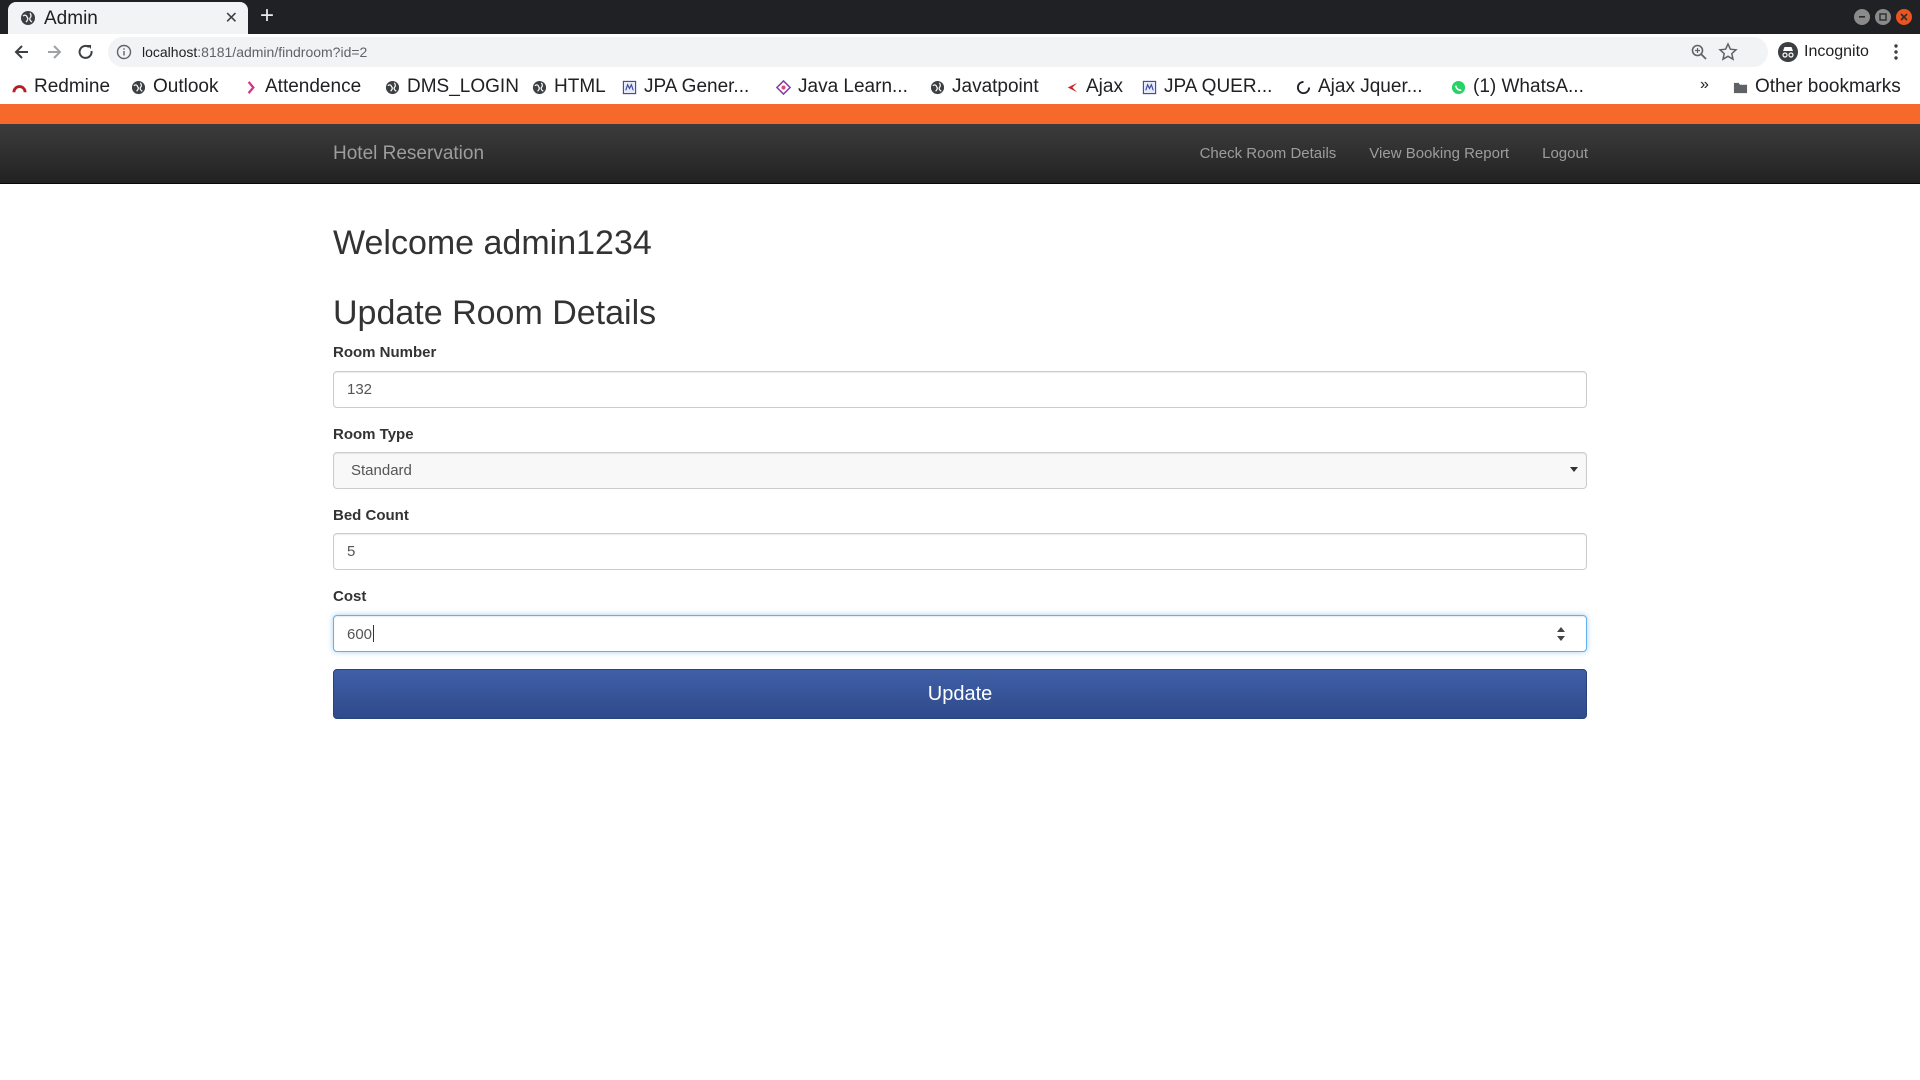  I want to click on address-bar: localhost:8181/admin/findroom?id=2, so click(938, 52).